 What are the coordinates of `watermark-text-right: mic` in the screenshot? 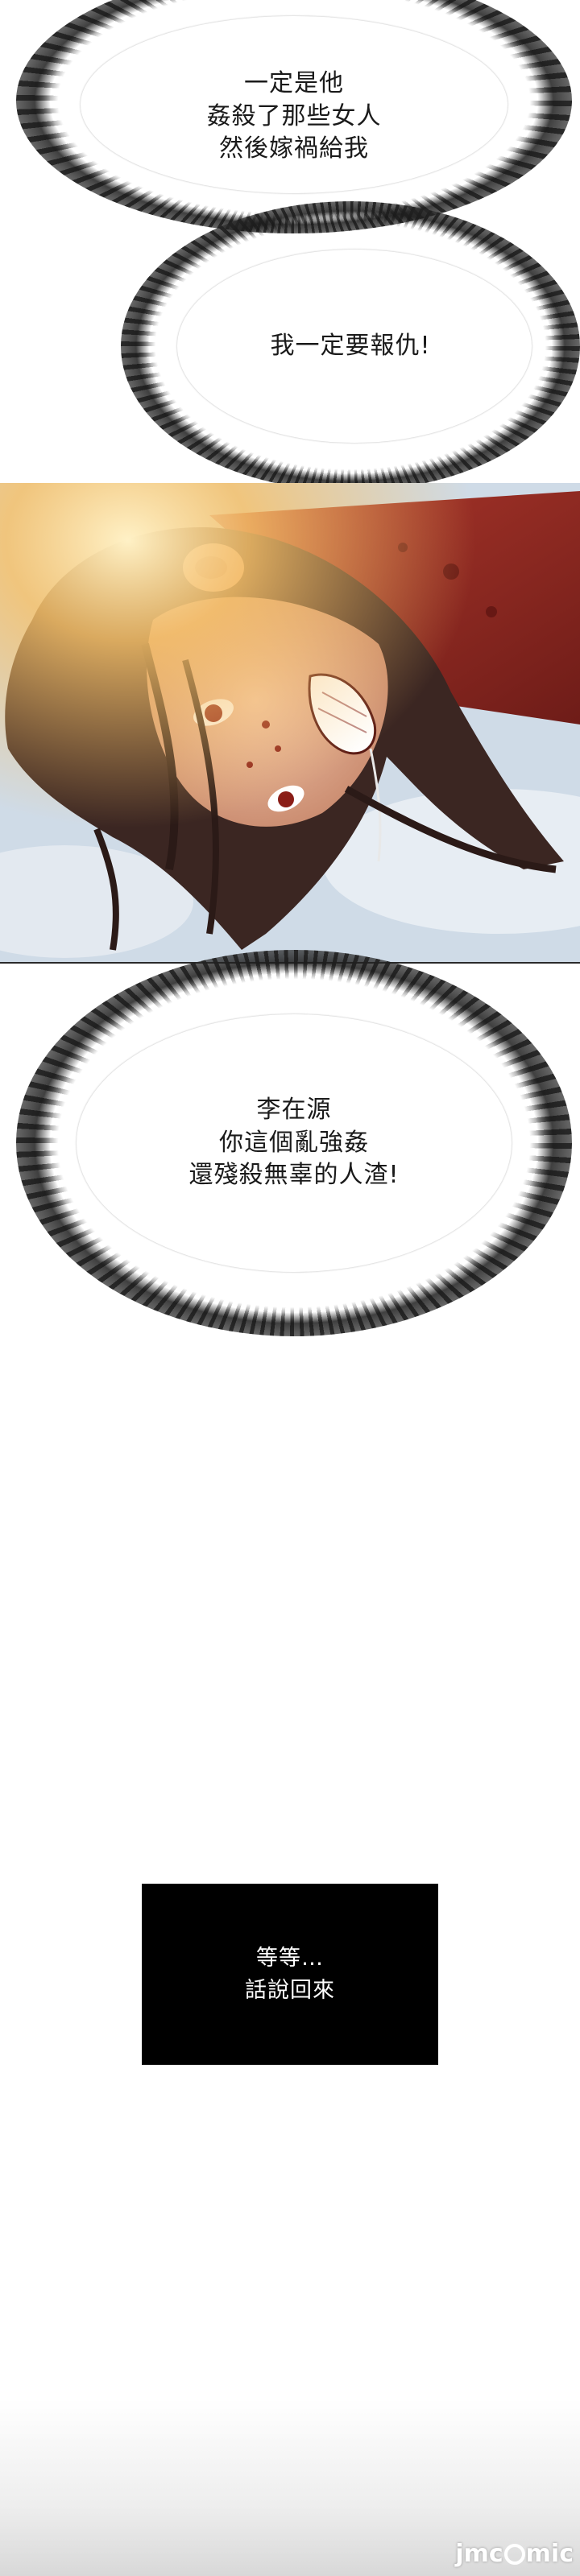 It's located at (549, 2554).